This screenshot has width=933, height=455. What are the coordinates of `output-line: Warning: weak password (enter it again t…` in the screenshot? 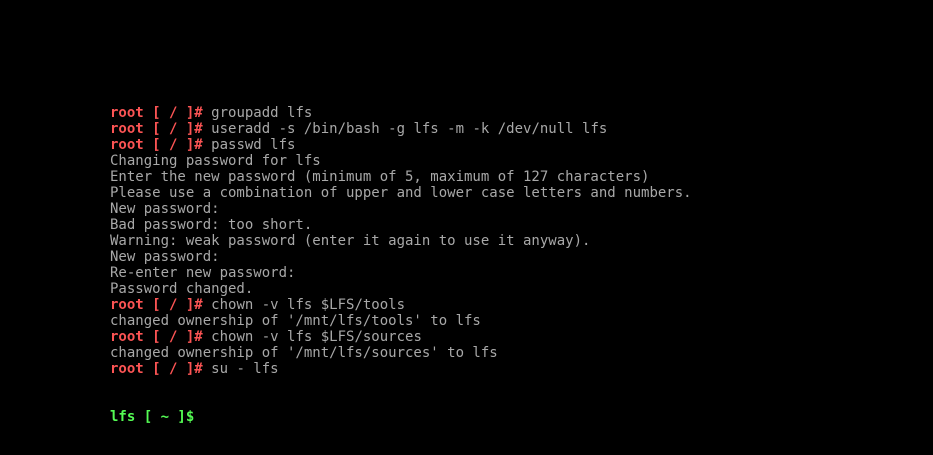 It's located at (510, 241).